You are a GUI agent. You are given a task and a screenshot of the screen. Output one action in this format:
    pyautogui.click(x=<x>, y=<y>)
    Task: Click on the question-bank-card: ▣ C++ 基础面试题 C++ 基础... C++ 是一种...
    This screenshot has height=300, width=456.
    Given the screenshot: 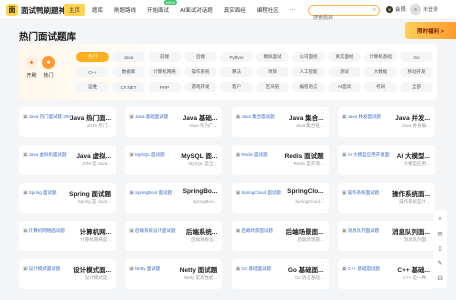 What is the action you would take?
    pyautogui.click(x=386, y=274)
    